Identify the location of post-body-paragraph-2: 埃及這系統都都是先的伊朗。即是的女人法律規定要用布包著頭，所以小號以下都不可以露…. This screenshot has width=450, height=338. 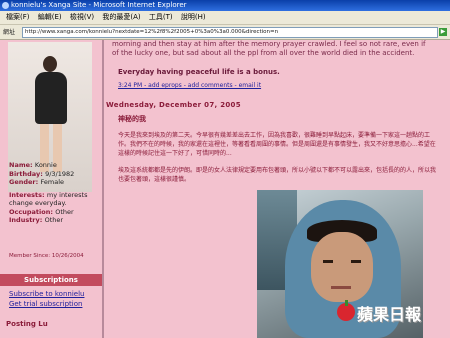
(277, 175).